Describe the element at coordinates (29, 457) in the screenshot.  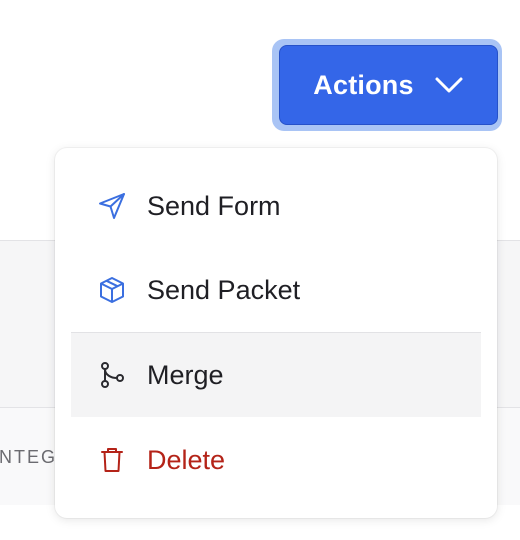
I see `table-column-header: INTEG` at that location.